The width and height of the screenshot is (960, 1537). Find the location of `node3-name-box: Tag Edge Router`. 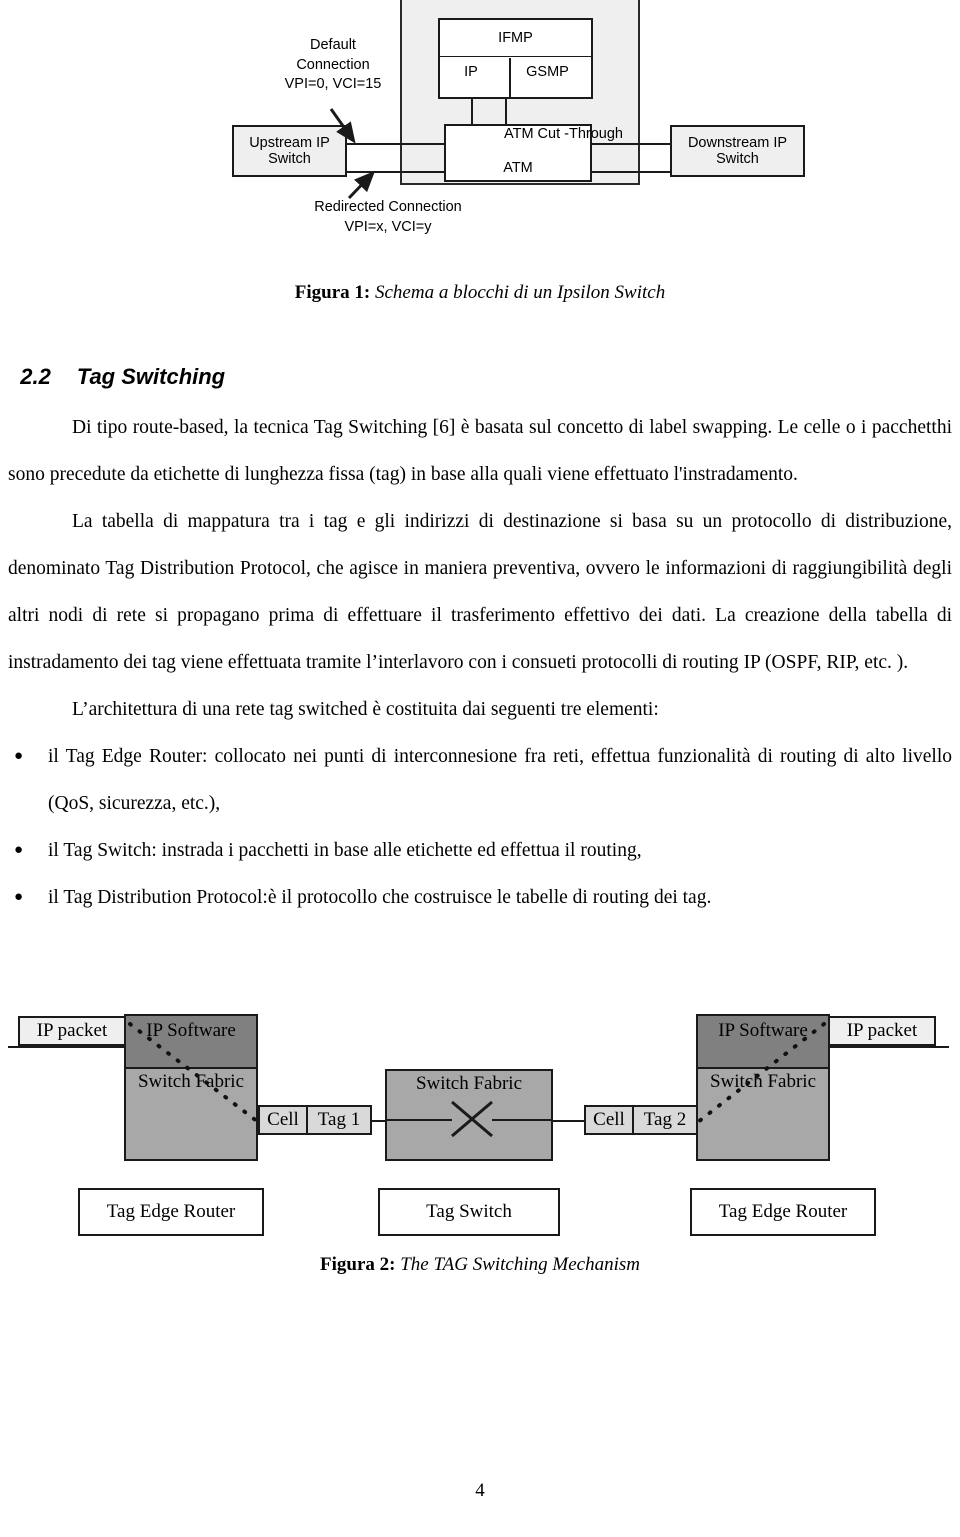

node3-name-box: Tag Edge Router is located at coordinates (783, 1212).